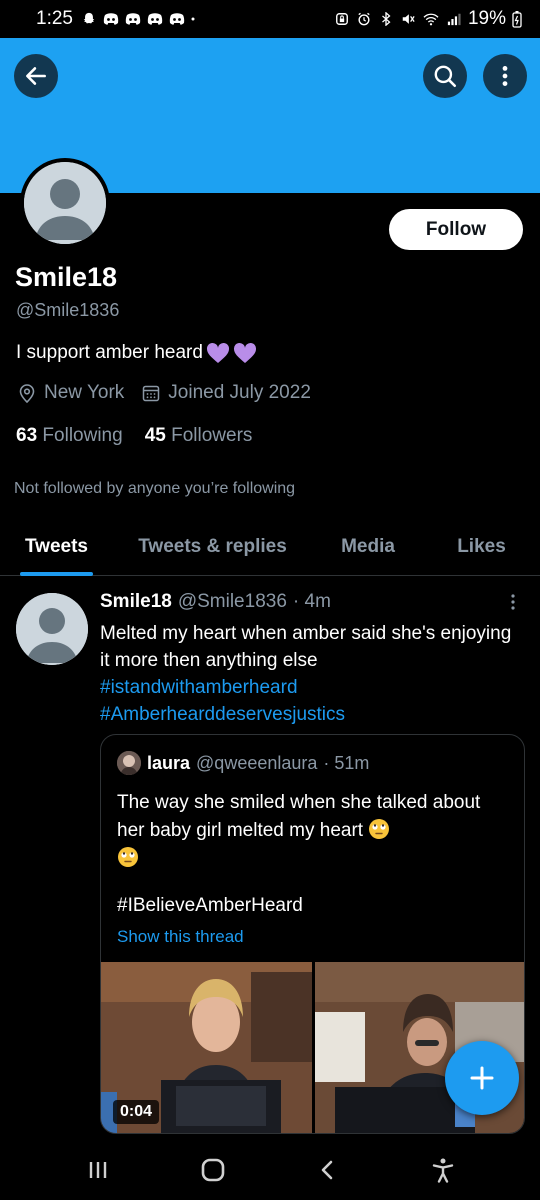 Image resolution: width=540 pixels, height=1200 pixels. I want to click on location-pin-icon, so click(27, 393).